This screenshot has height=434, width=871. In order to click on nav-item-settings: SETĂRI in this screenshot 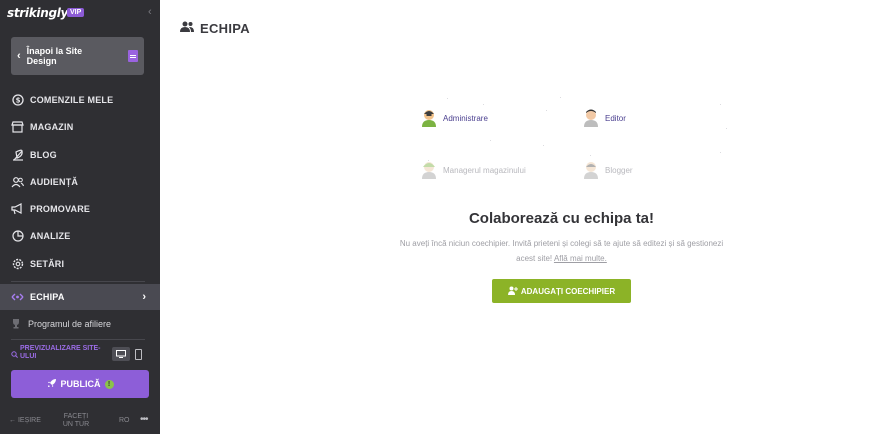, I will do `click(80, 264)`.